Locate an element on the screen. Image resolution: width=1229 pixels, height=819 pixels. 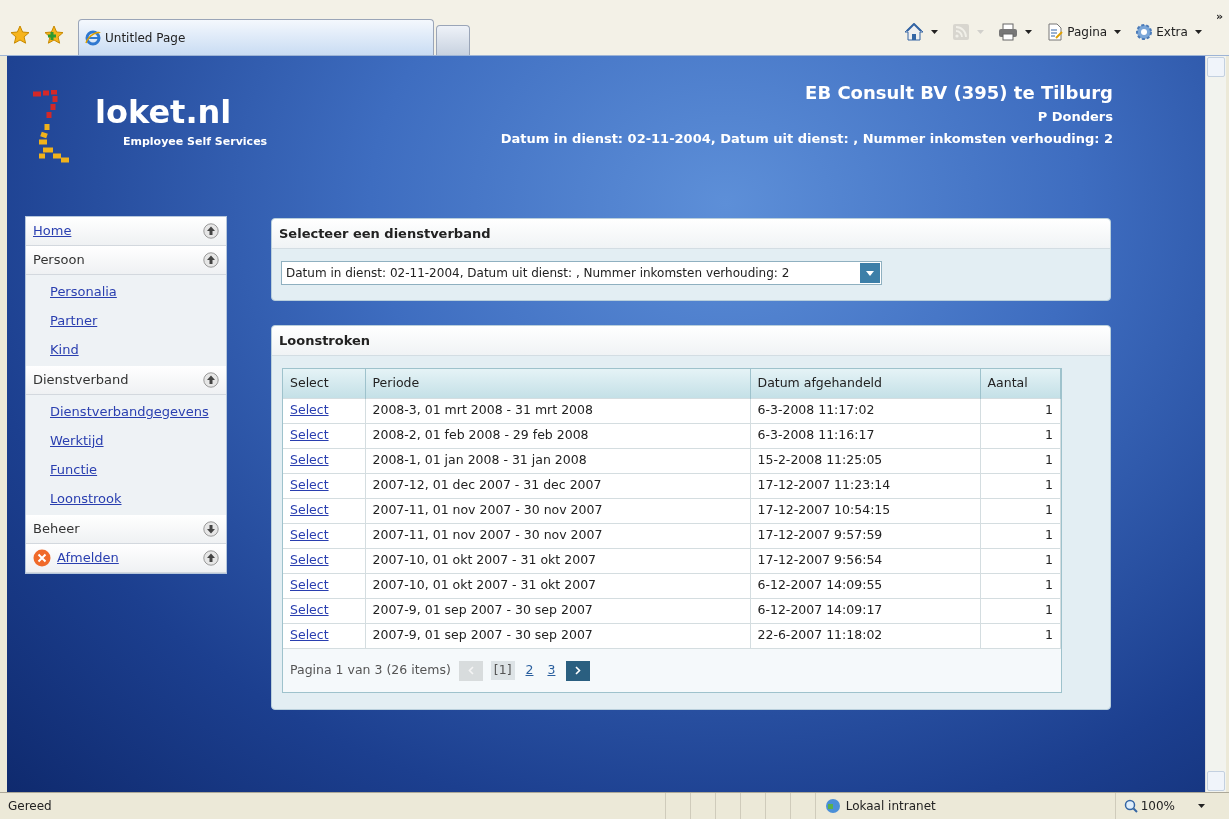
toolbar-menu-label: Extra is located at coordinates (1172, 32).